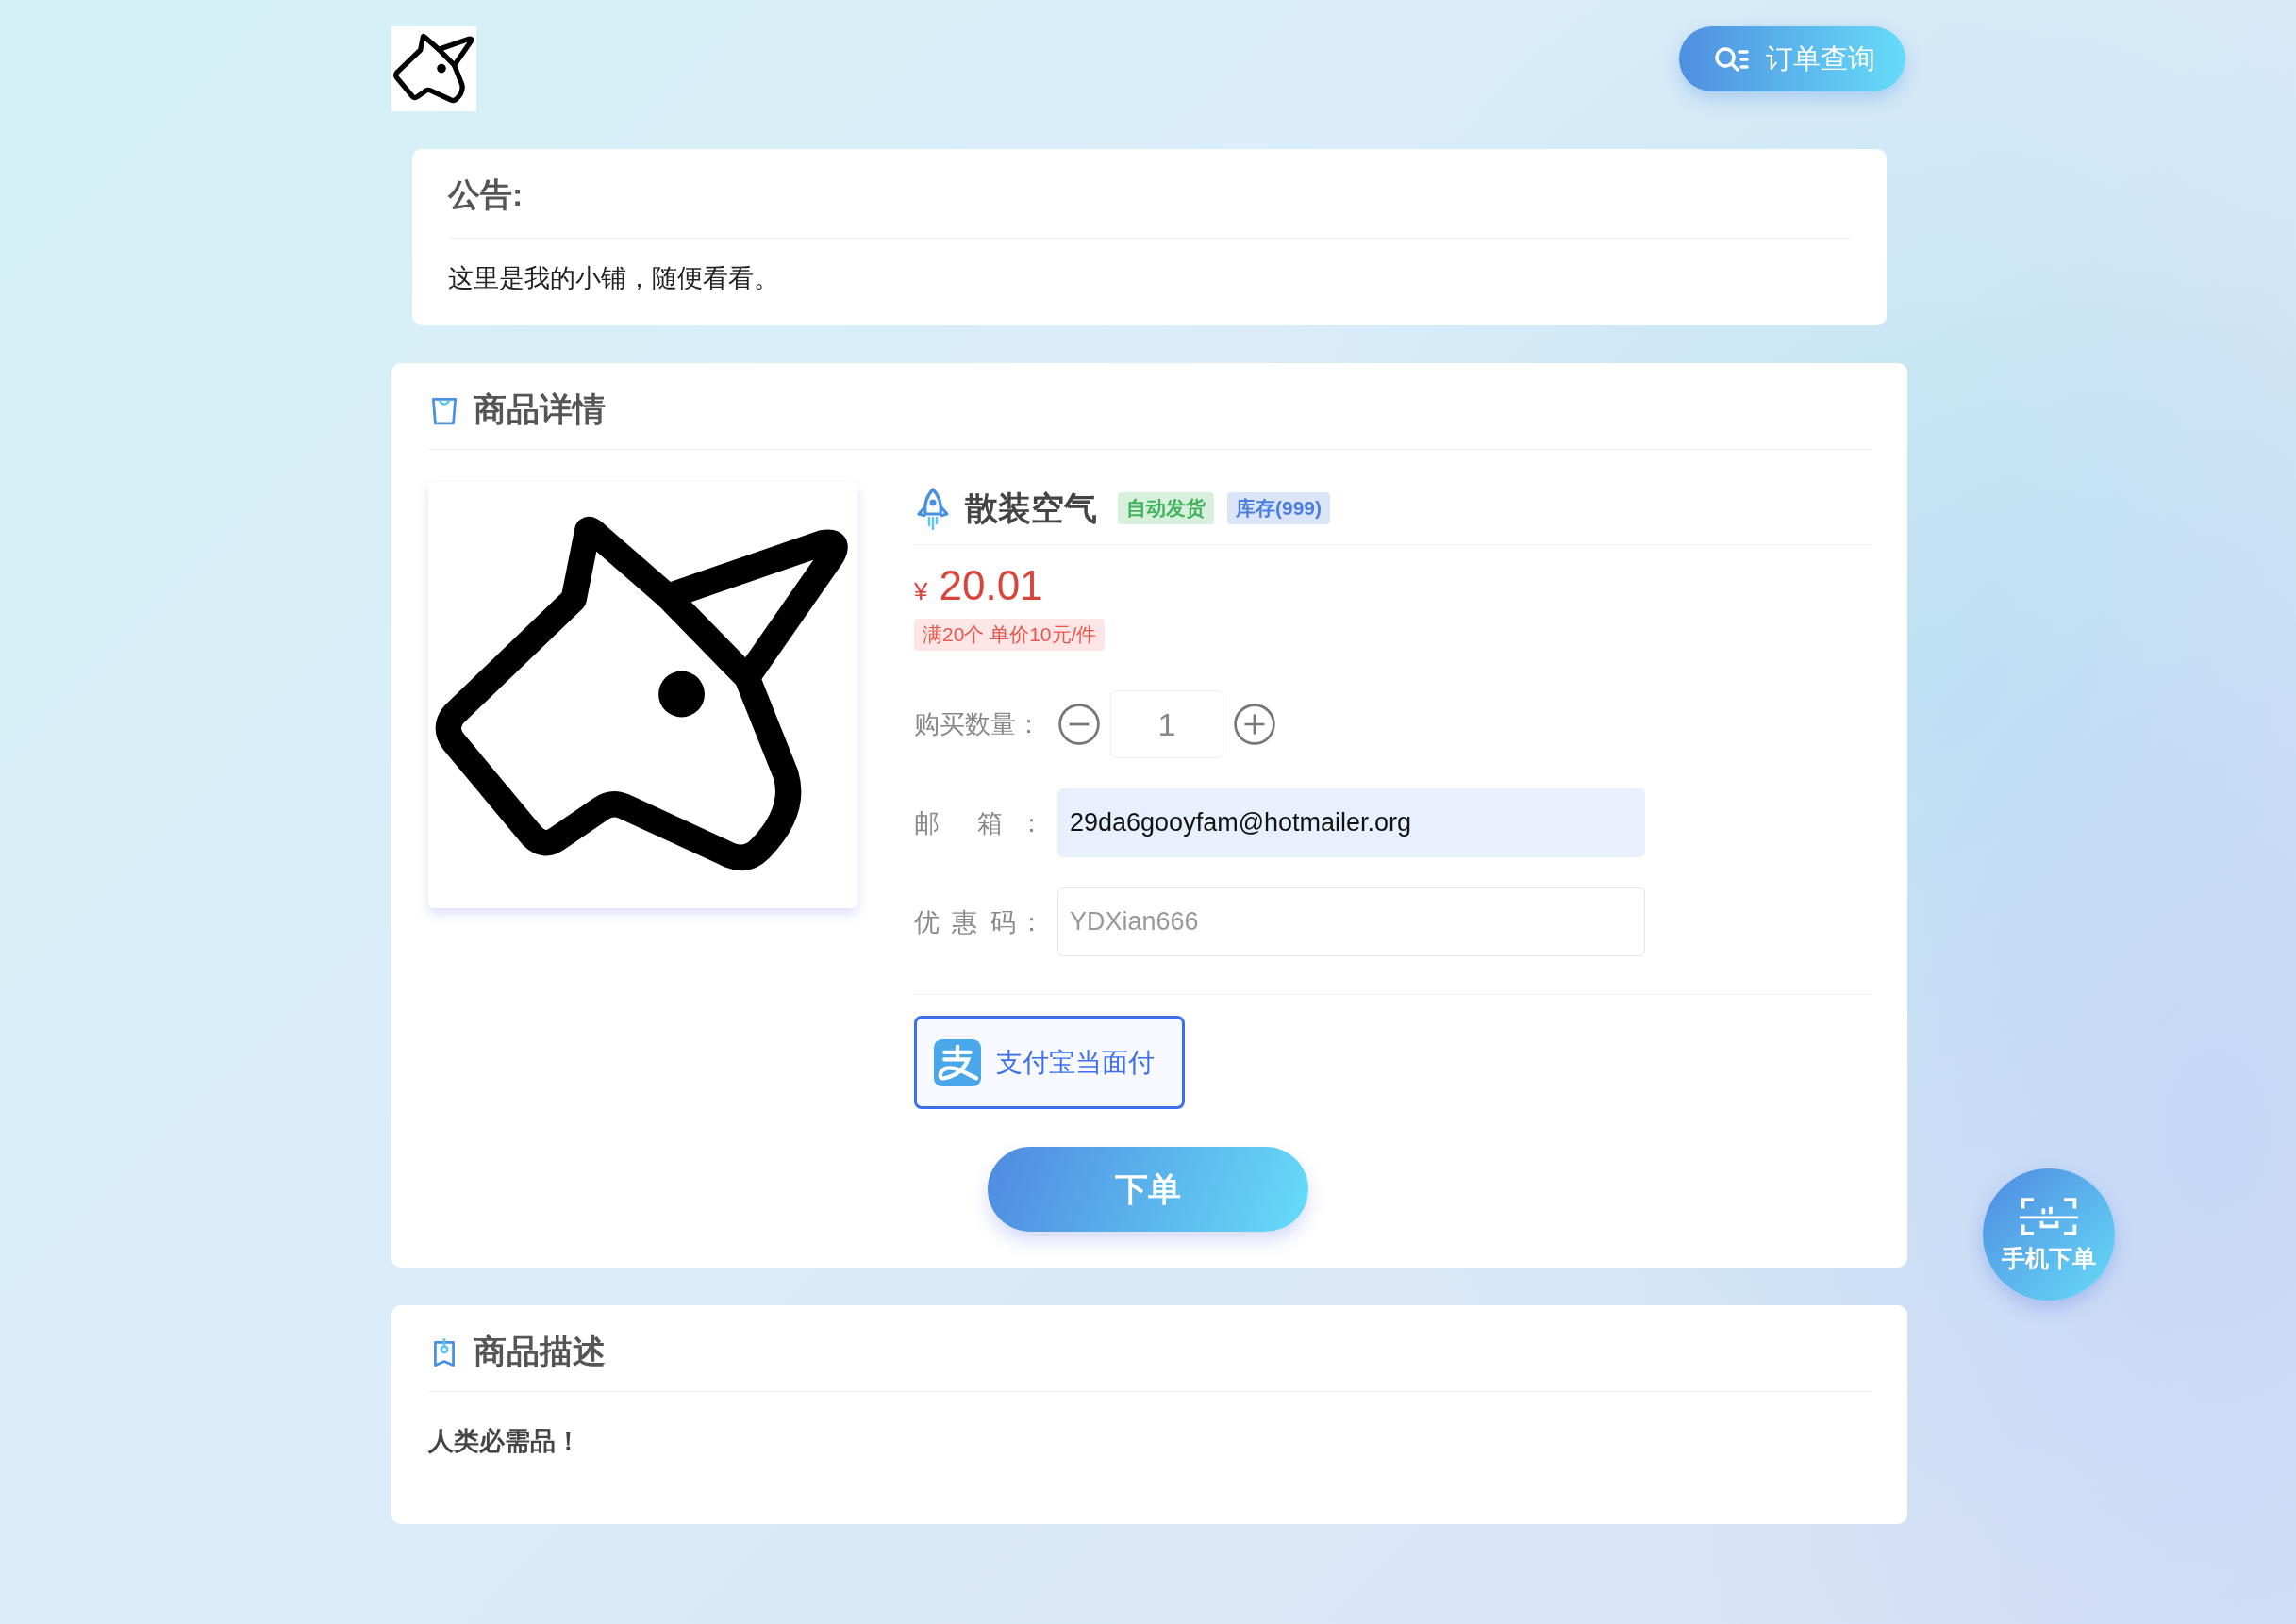 Image resolution: width=2296 pixels, height=1624 pixels. Describe the element at coordinates (1351, 921) in the screenshot. I see `input-field: YDXian666` at that location.